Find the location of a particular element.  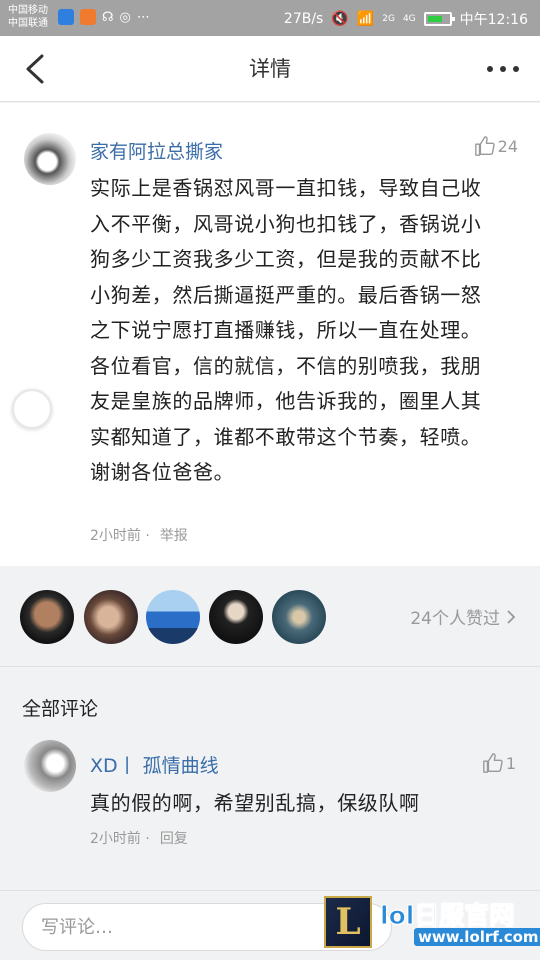

post-like-button: 24 is located at coordinates (496, 146).